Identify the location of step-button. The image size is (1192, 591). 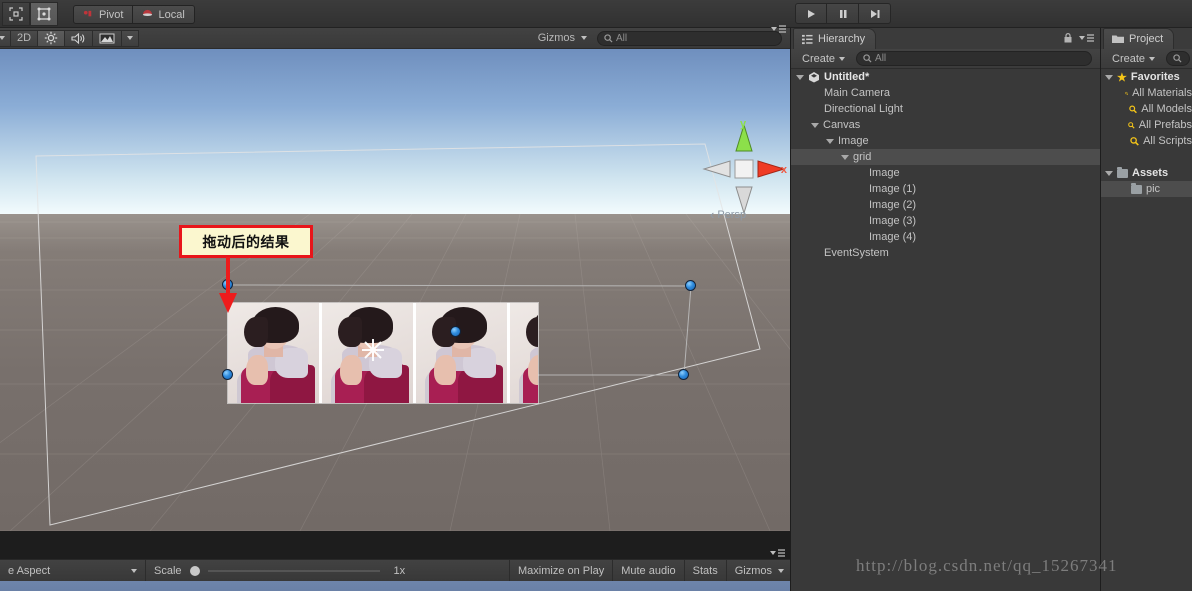
(875, 13).